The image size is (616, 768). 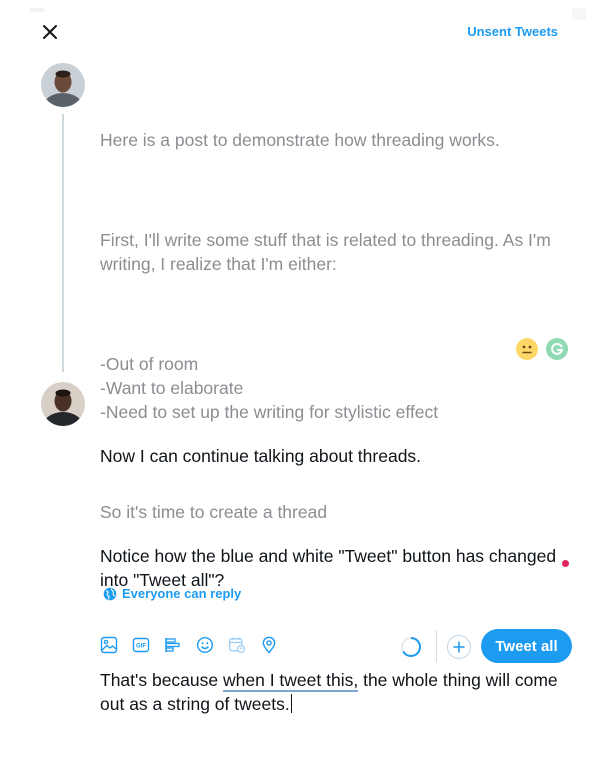 What do you see at coordinates (182, 593) in the screenshot?
I see `reply-setting-label: Everyone can reply` at bounding box center [182, 593].